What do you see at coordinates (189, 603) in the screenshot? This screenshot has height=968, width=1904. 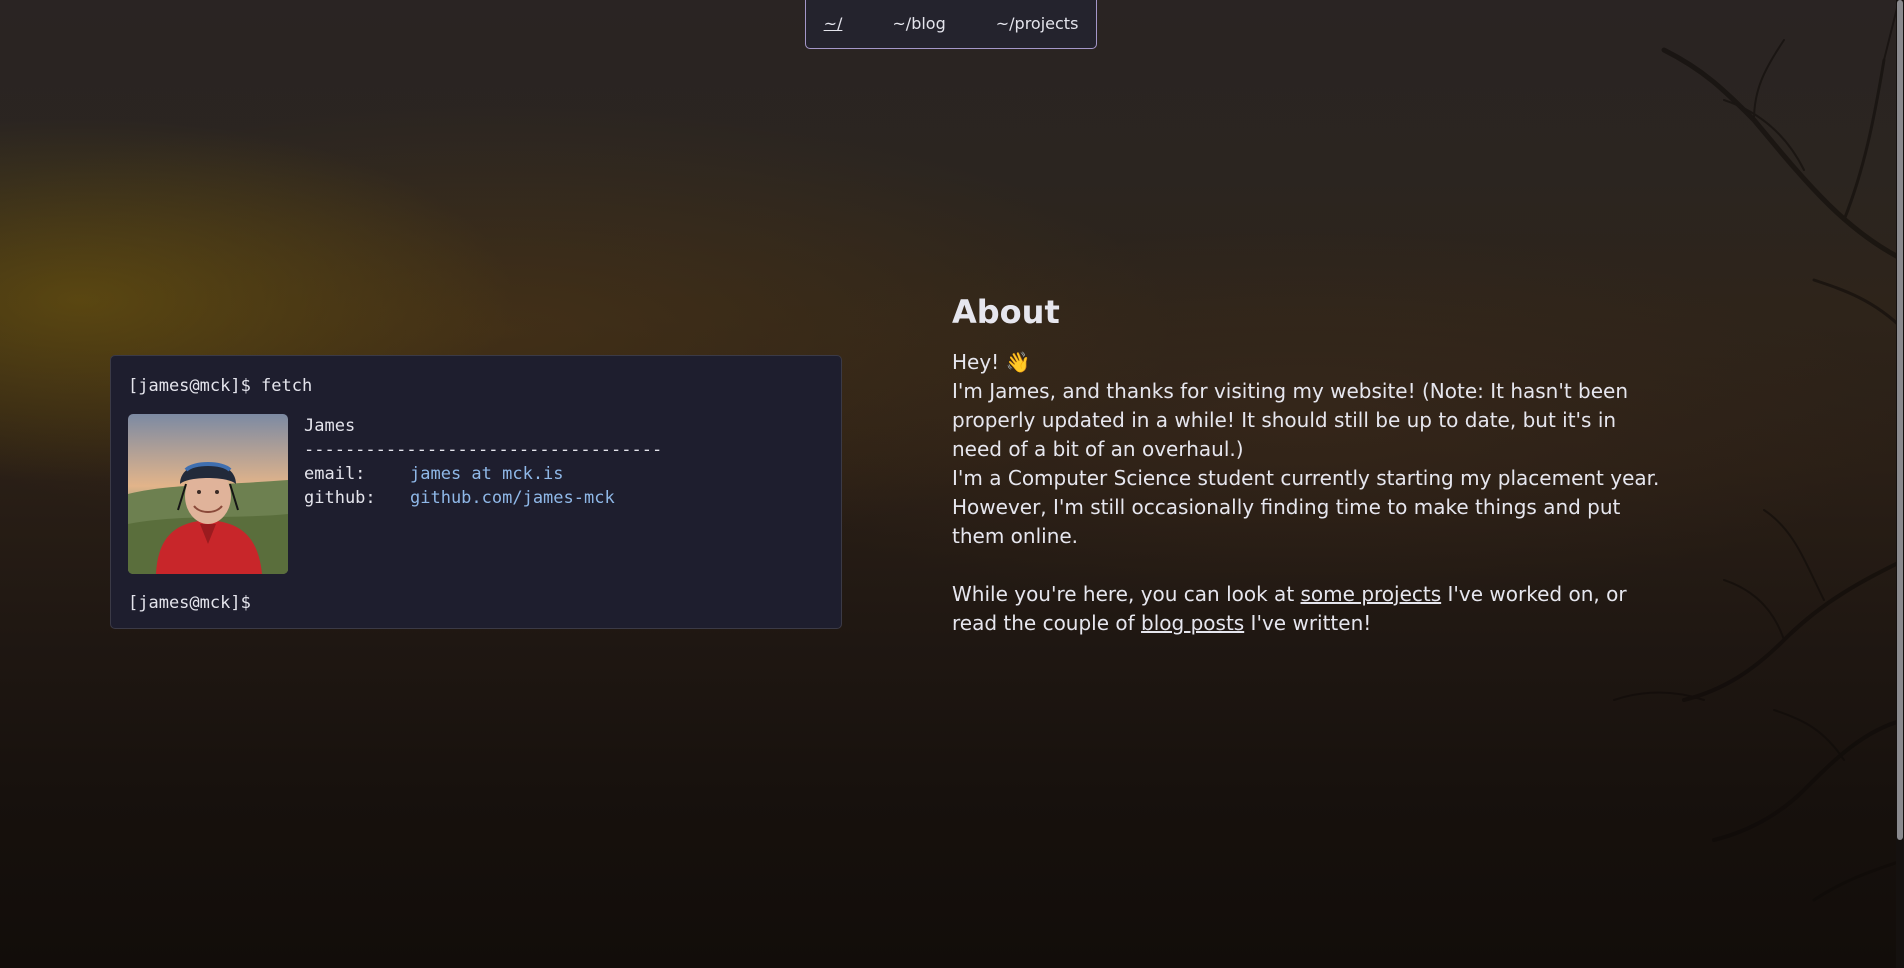 I see `terminal-prompt: [james@mck]$` at bounding box center [189, 603].